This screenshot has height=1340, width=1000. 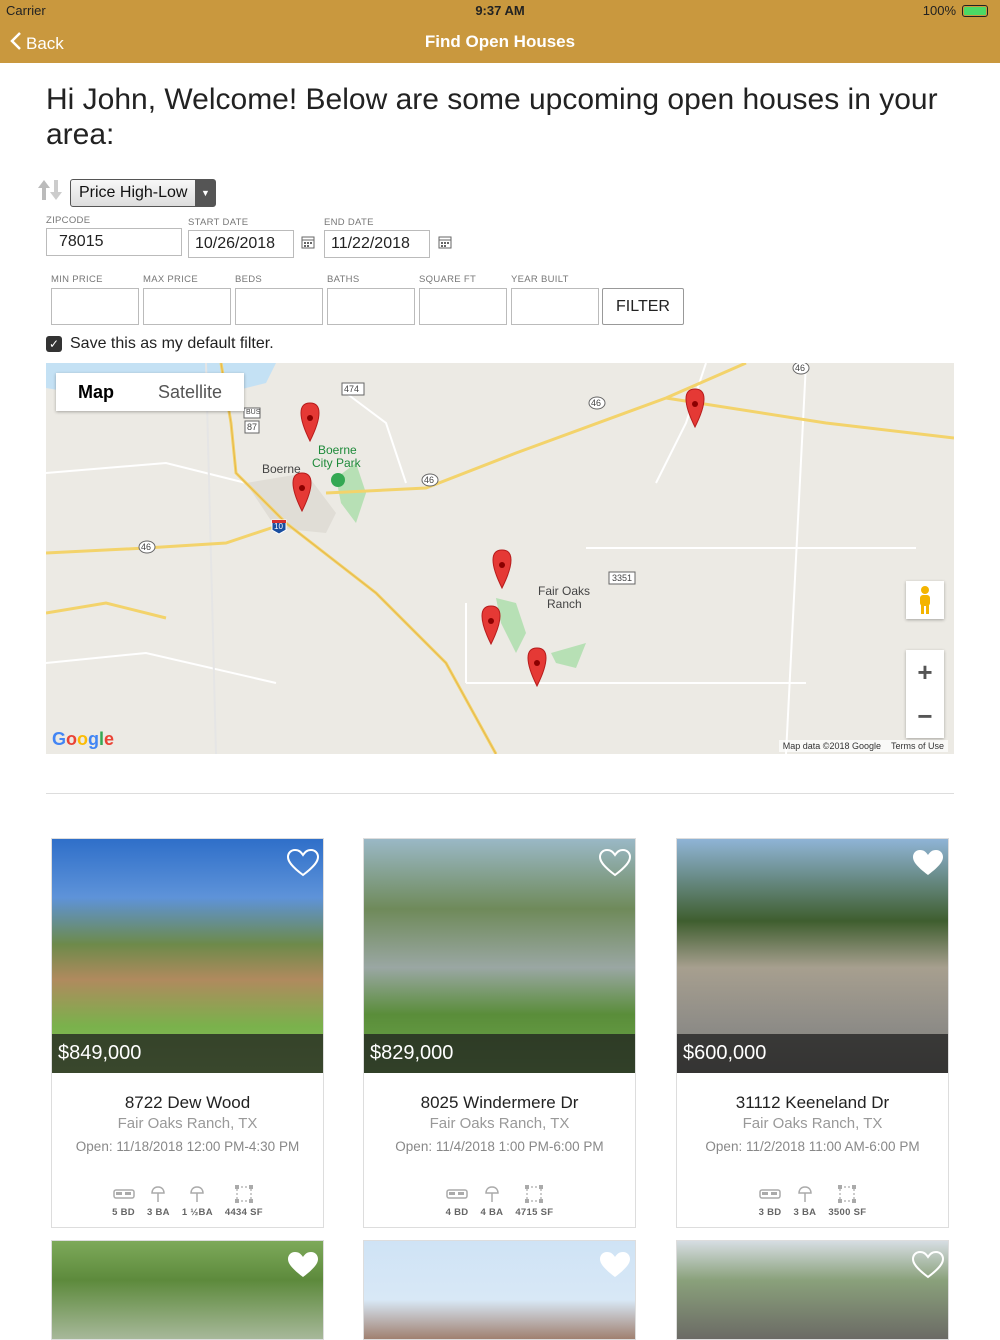 I want to click on sort-select: Price High-Low ▼, so click(x=143, y=192).